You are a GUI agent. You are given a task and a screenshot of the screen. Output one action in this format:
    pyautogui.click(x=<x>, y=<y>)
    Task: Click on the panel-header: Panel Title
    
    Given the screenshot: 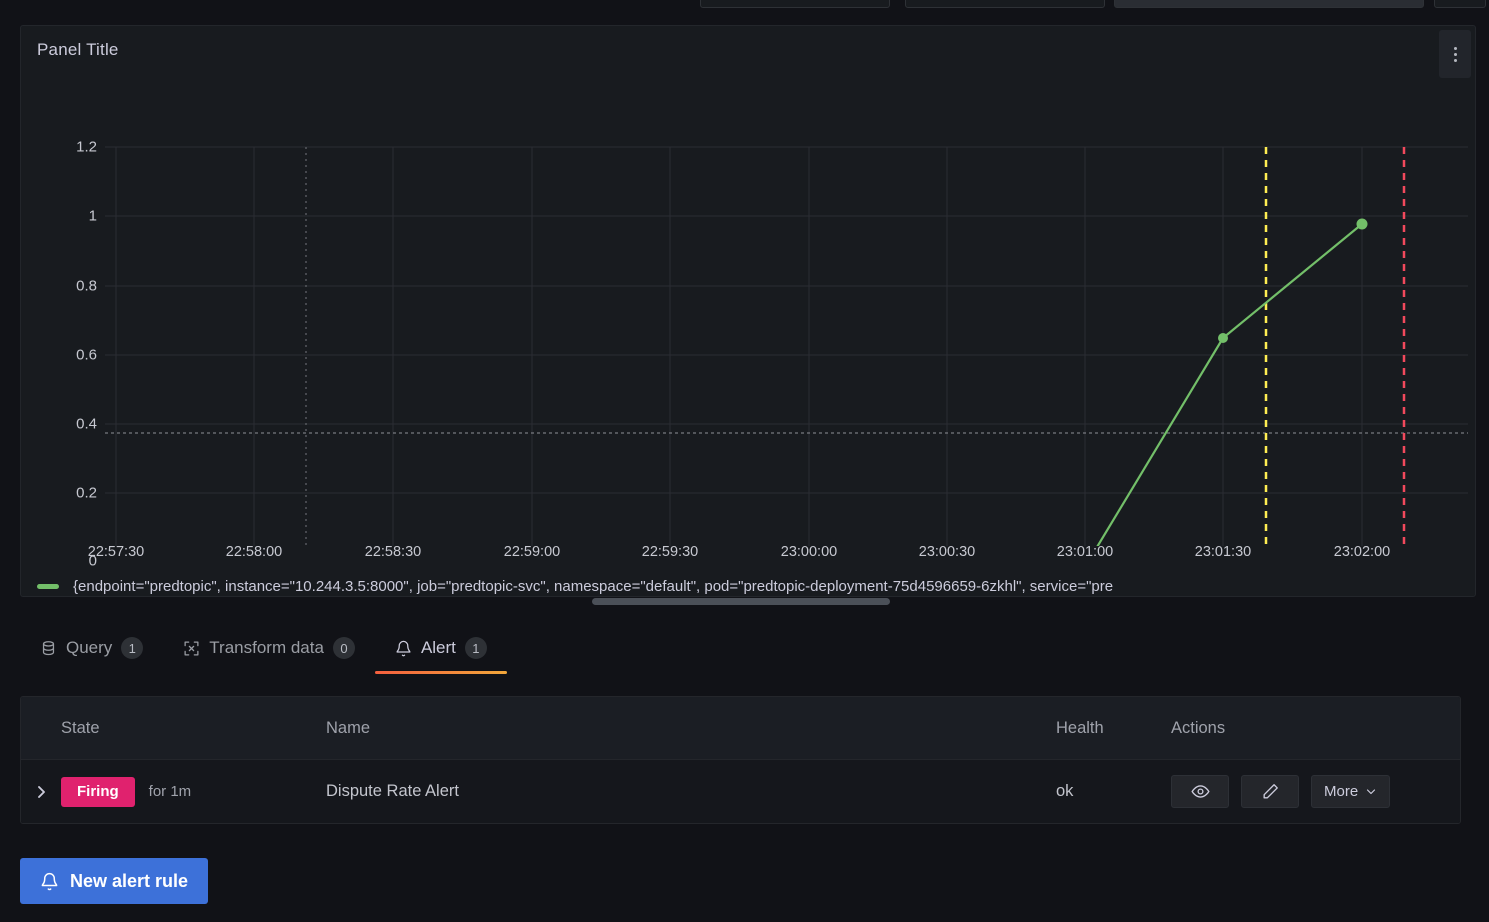 What is the action you would take?
    pyautogui.click(x=748, y=52)
    